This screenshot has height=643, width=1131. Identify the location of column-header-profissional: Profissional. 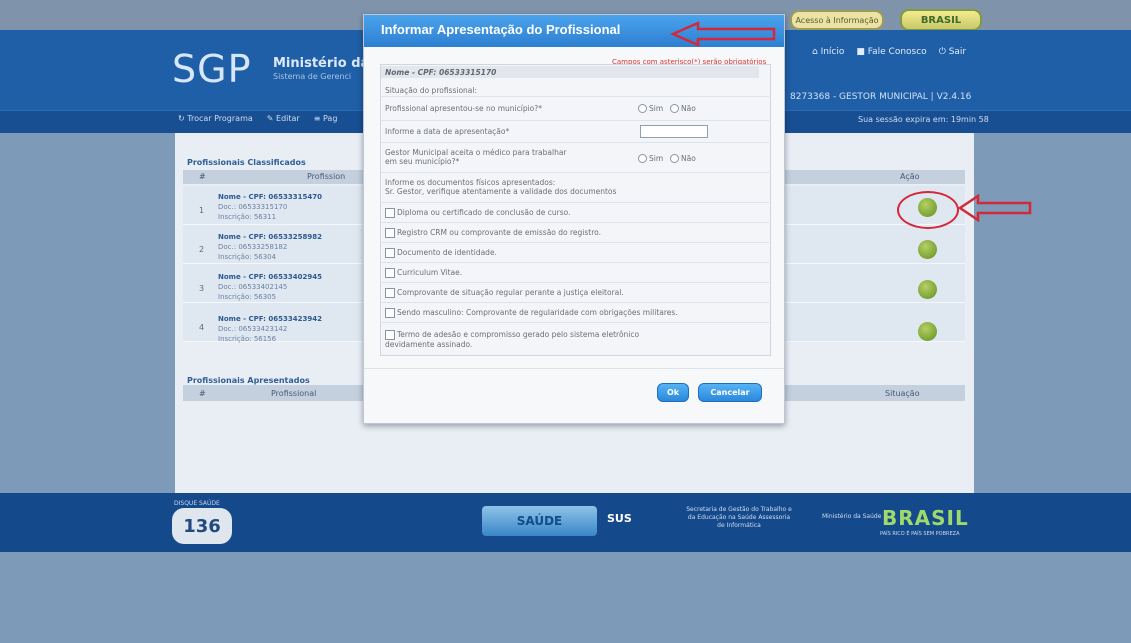
(294, 393).